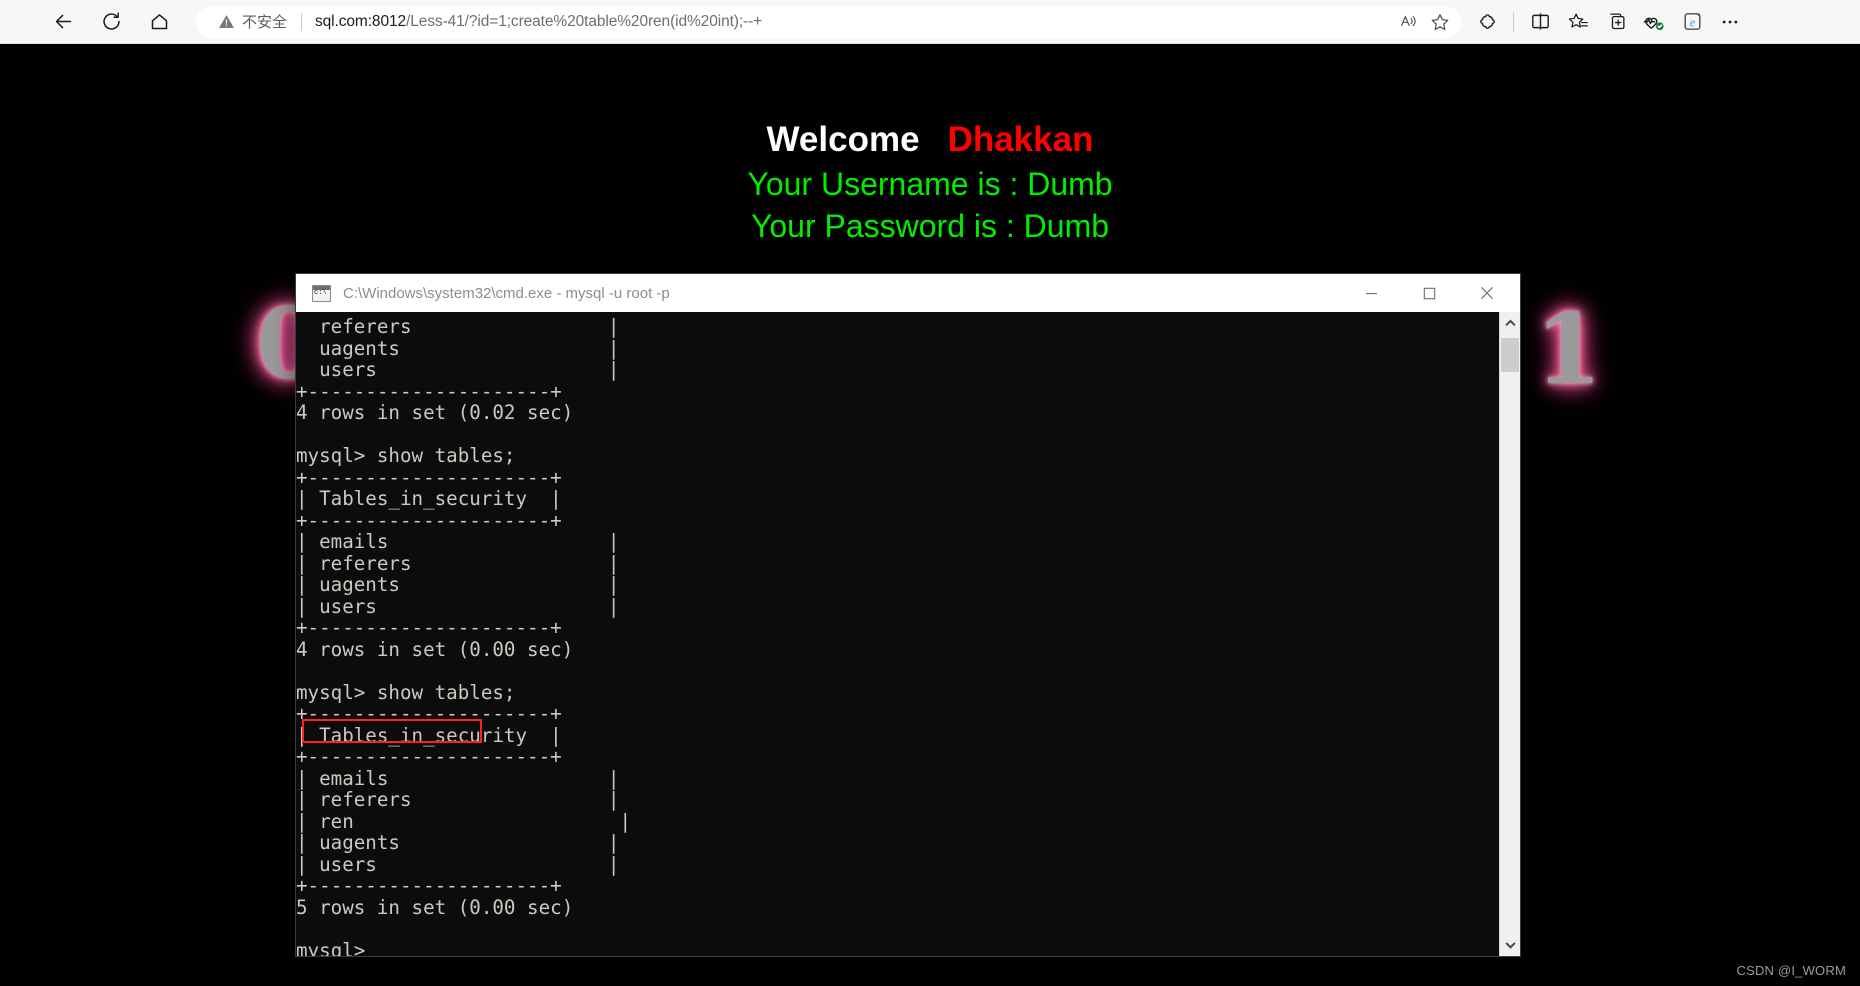  I want to click on scrollbar-down-arrow, so click(1510, 945).